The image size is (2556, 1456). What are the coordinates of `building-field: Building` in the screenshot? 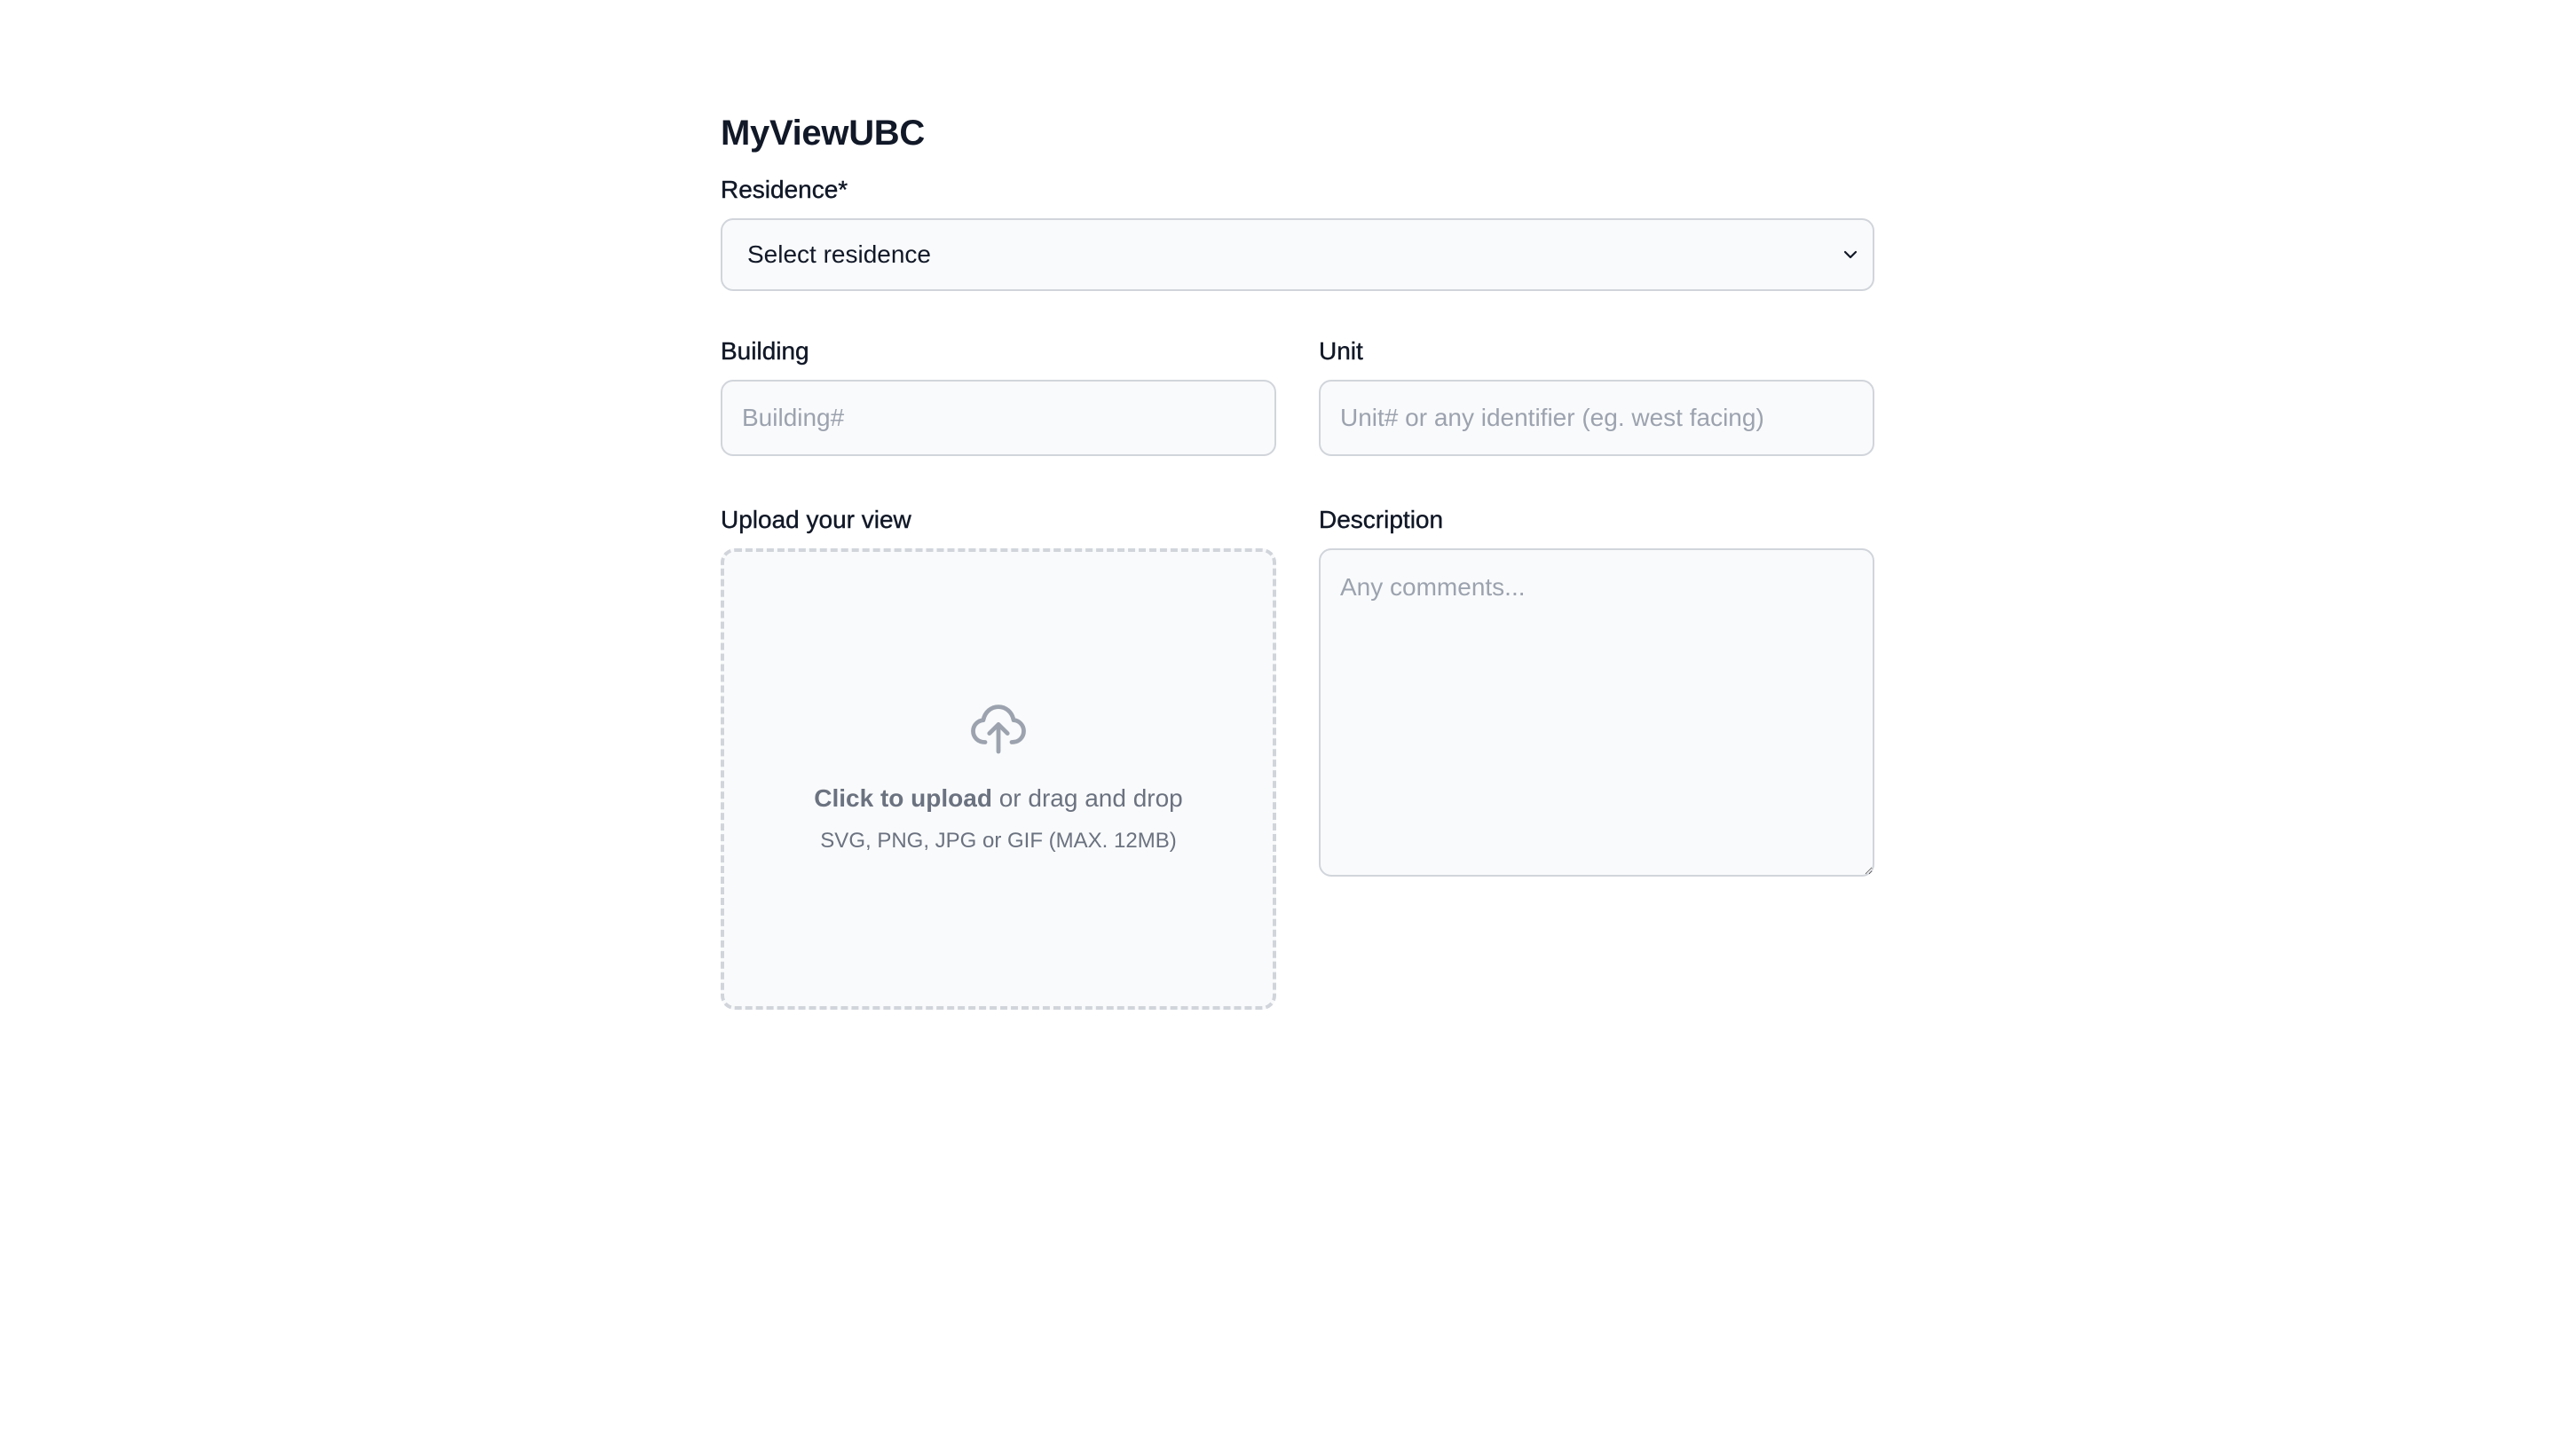 It's located at (998, 395).